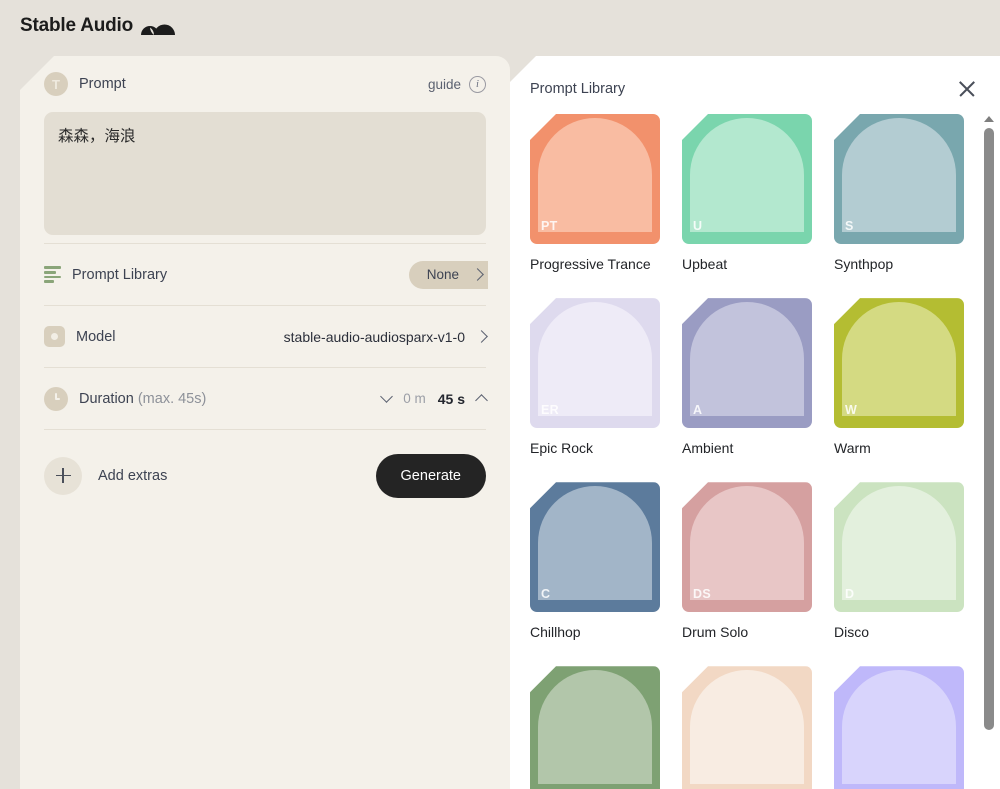  I want to click on model-row-right: stable-audio-audiosparx-v1-0, so click(385, 336).